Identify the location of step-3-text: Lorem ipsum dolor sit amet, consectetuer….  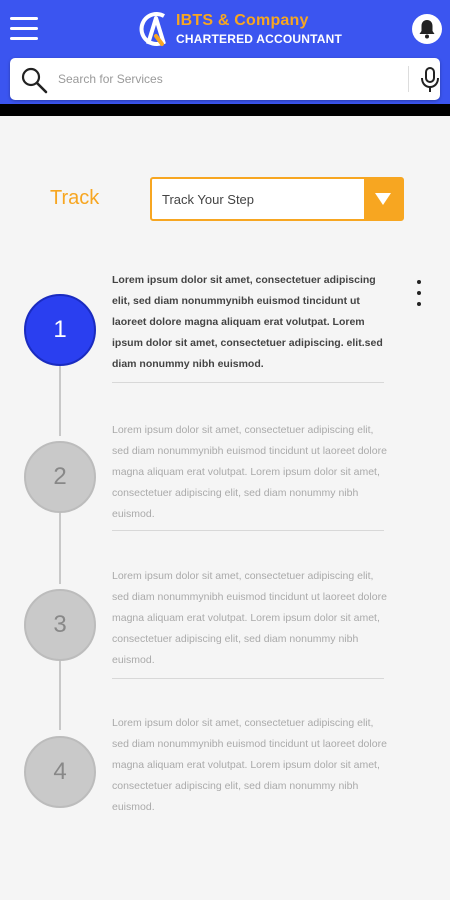
(249, 618).